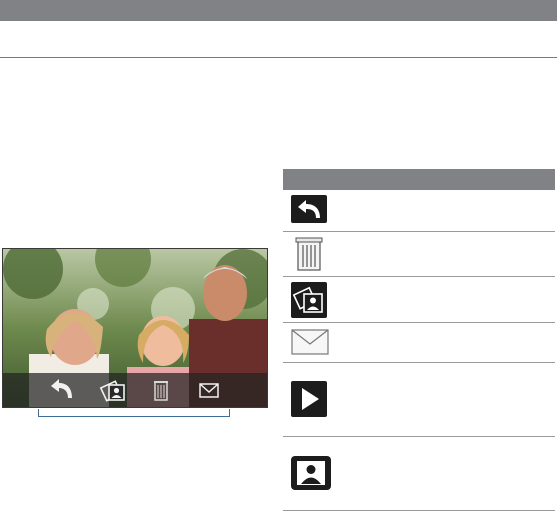 The width and height of the screenshot is (557, 511). Describe the element at coordinates (135, 390) in the screenshot. I see `photo-toolbar` at that location.